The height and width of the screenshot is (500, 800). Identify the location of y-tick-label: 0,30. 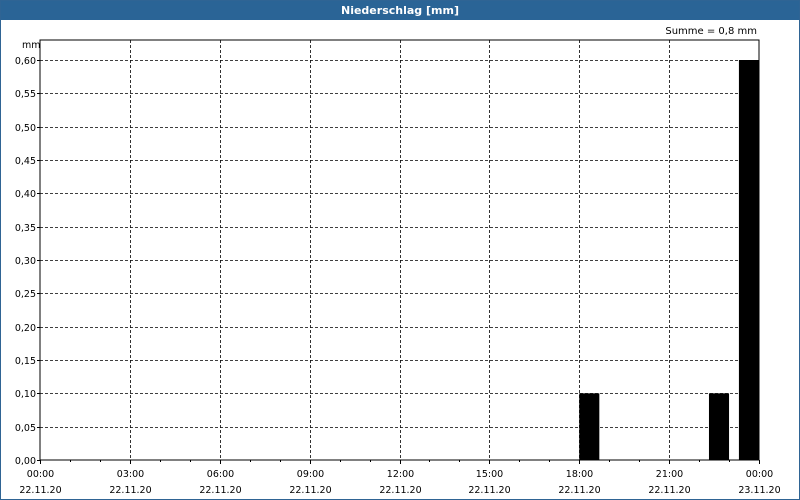
(25, 261).